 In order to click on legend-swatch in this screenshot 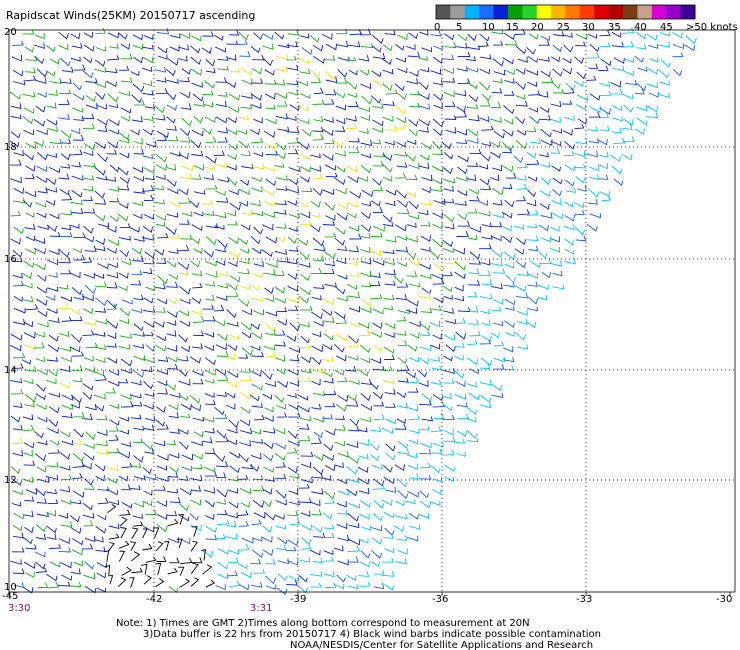, I will do `click(443, 12)`.